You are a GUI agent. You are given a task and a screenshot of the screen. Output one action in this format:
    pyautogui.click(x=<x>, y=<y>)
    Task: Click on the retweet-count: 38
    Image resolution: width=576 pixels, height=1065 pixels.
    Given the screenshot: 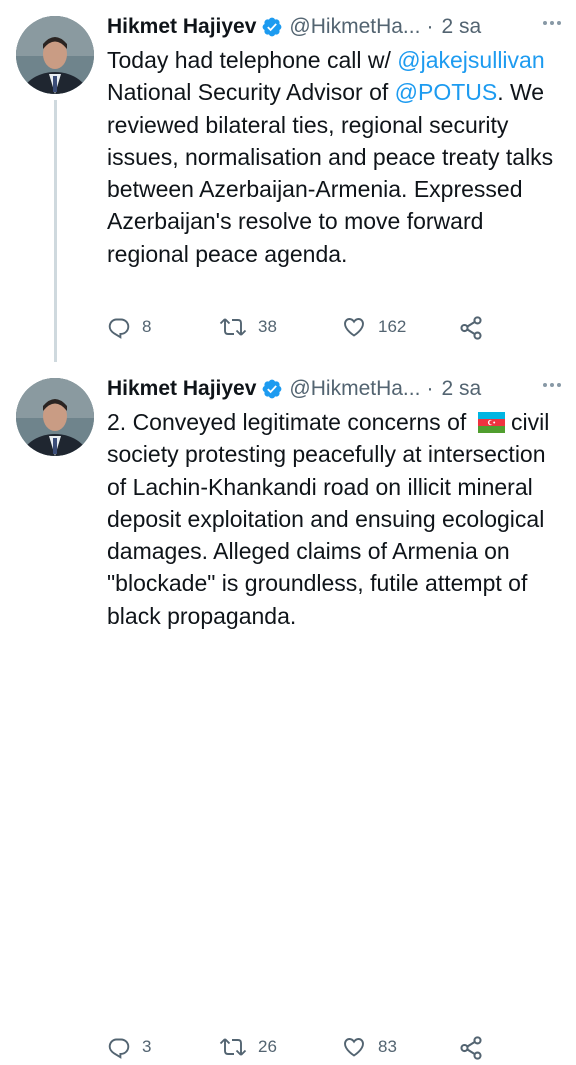 What is the action you would take?
    pyautogui.click(x=267, y=326)
    